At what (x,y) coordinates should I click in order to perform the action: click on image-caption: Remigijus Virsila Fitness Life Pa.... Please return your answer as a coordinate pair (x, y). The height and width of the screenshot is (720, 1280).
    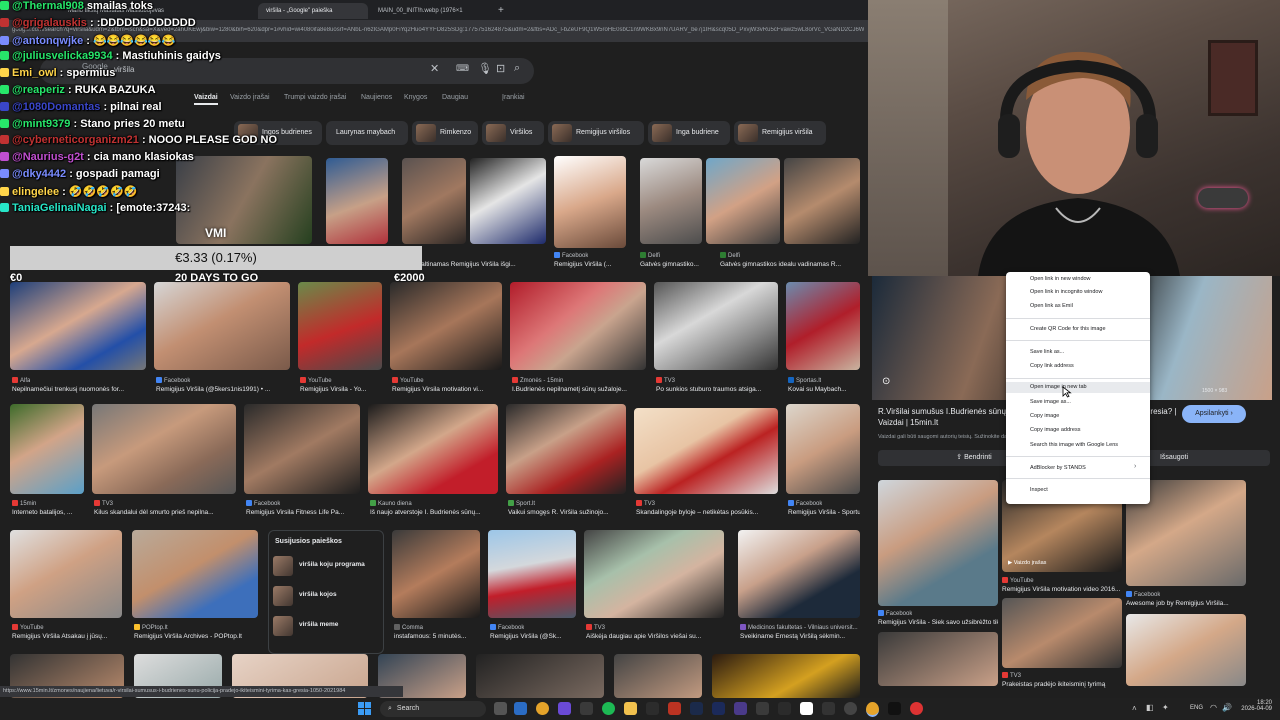
    Looking at the image, I should click on (303, 512).